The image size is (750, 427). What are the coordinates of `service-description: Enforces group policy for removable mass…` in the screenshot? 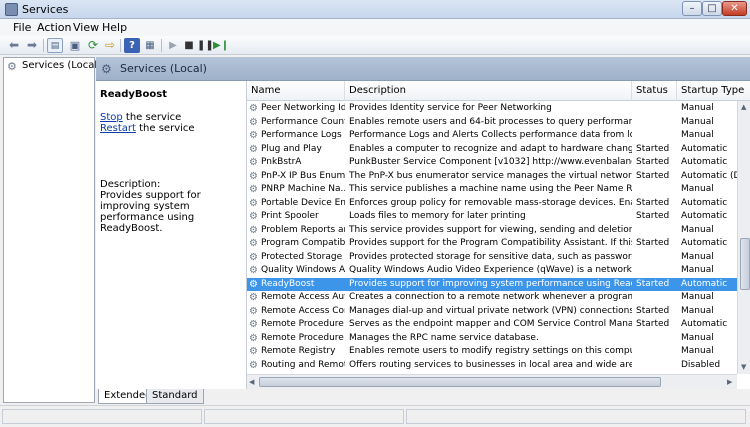 It's located at (490, 202).